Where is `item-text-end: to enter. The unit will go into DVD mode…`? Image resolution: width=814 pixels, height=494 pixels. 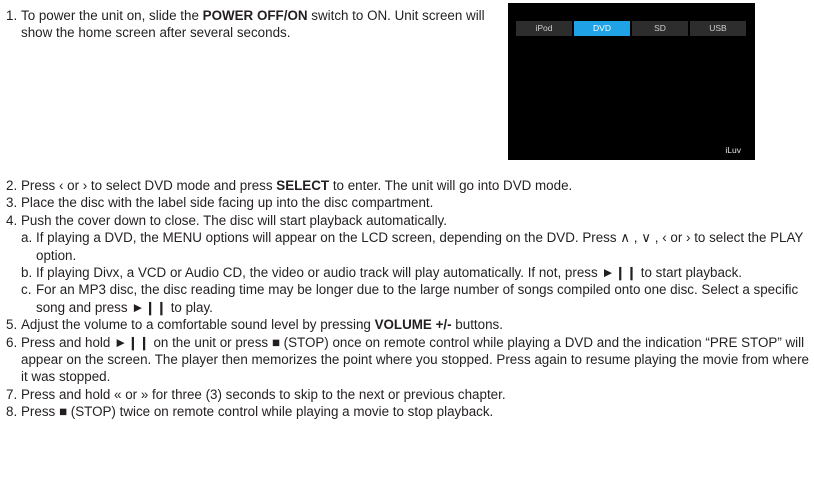 item-text-end: to enter. The unit will go into DVD mode… is located at coordinates (451, 185).